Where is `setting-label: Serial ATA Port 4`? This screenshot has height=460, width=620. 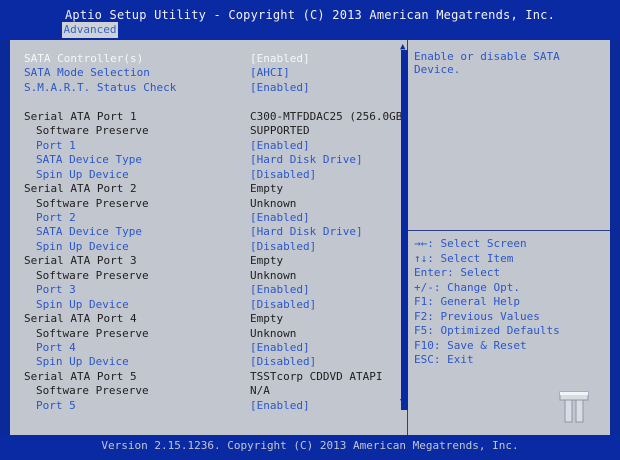
setting-label: Serial ATA Port 4 is located at coordinates (80, 319).